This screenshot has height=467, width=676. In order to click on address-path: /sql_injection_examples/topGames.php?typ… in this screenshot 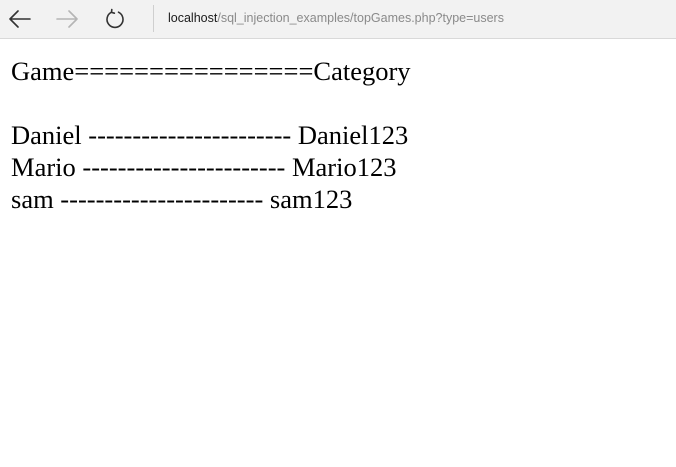, I will do `click(360, 18)`.